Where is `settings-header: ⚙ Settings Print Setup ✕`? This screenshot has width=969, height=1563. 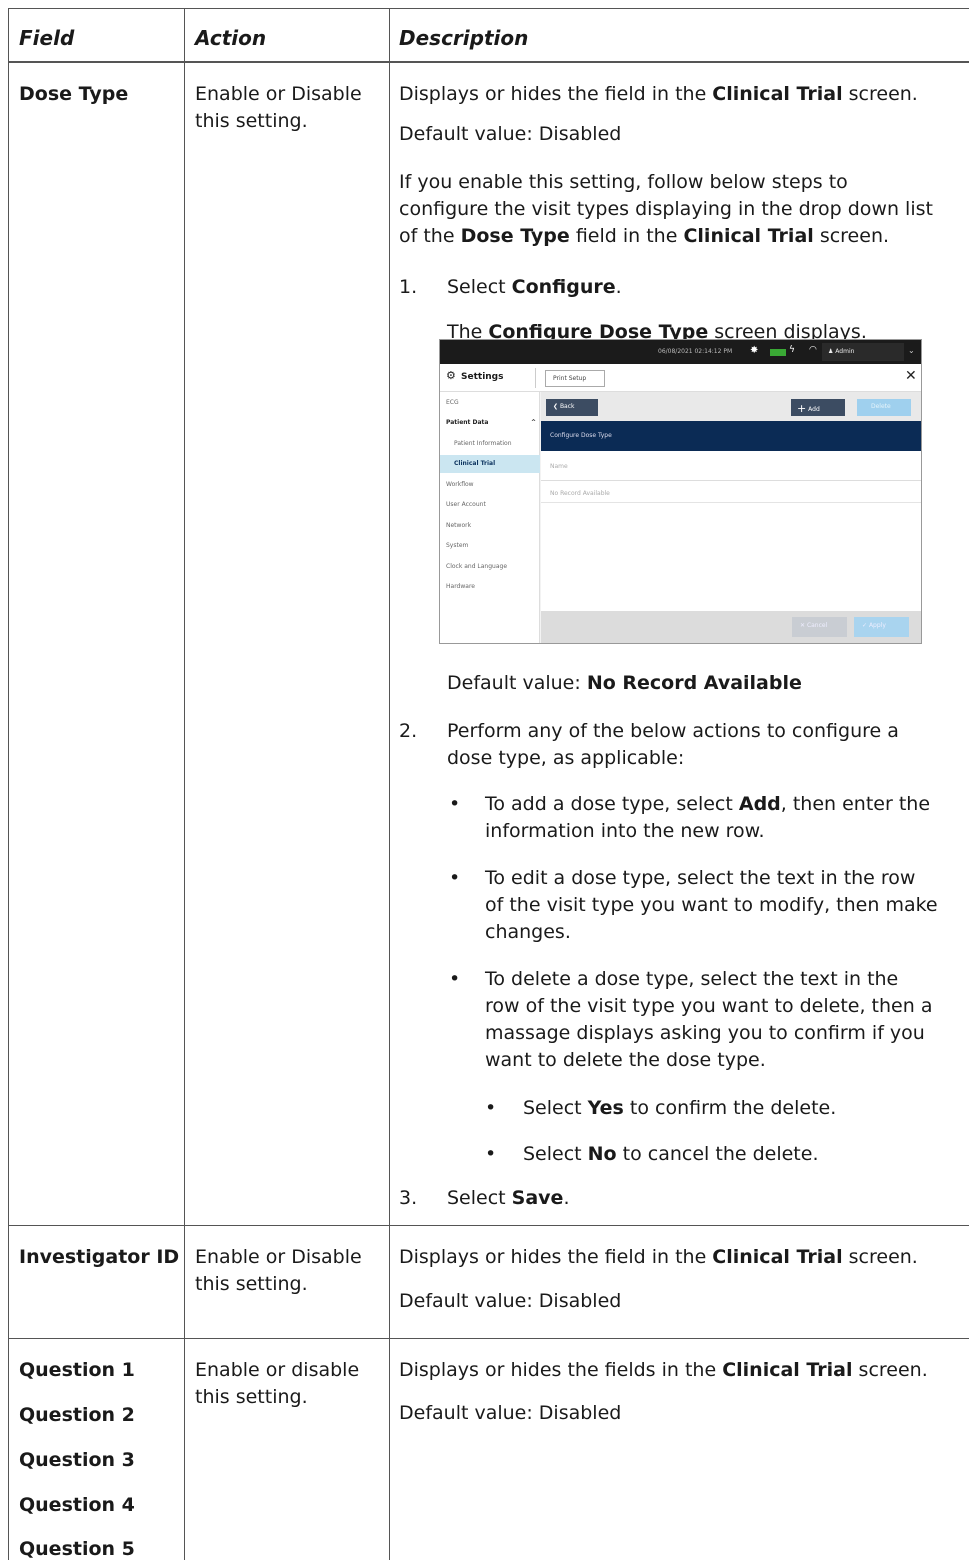
settings-header: ⚙ Settings Print Setup ✕ is located at coordinates (680, 378).